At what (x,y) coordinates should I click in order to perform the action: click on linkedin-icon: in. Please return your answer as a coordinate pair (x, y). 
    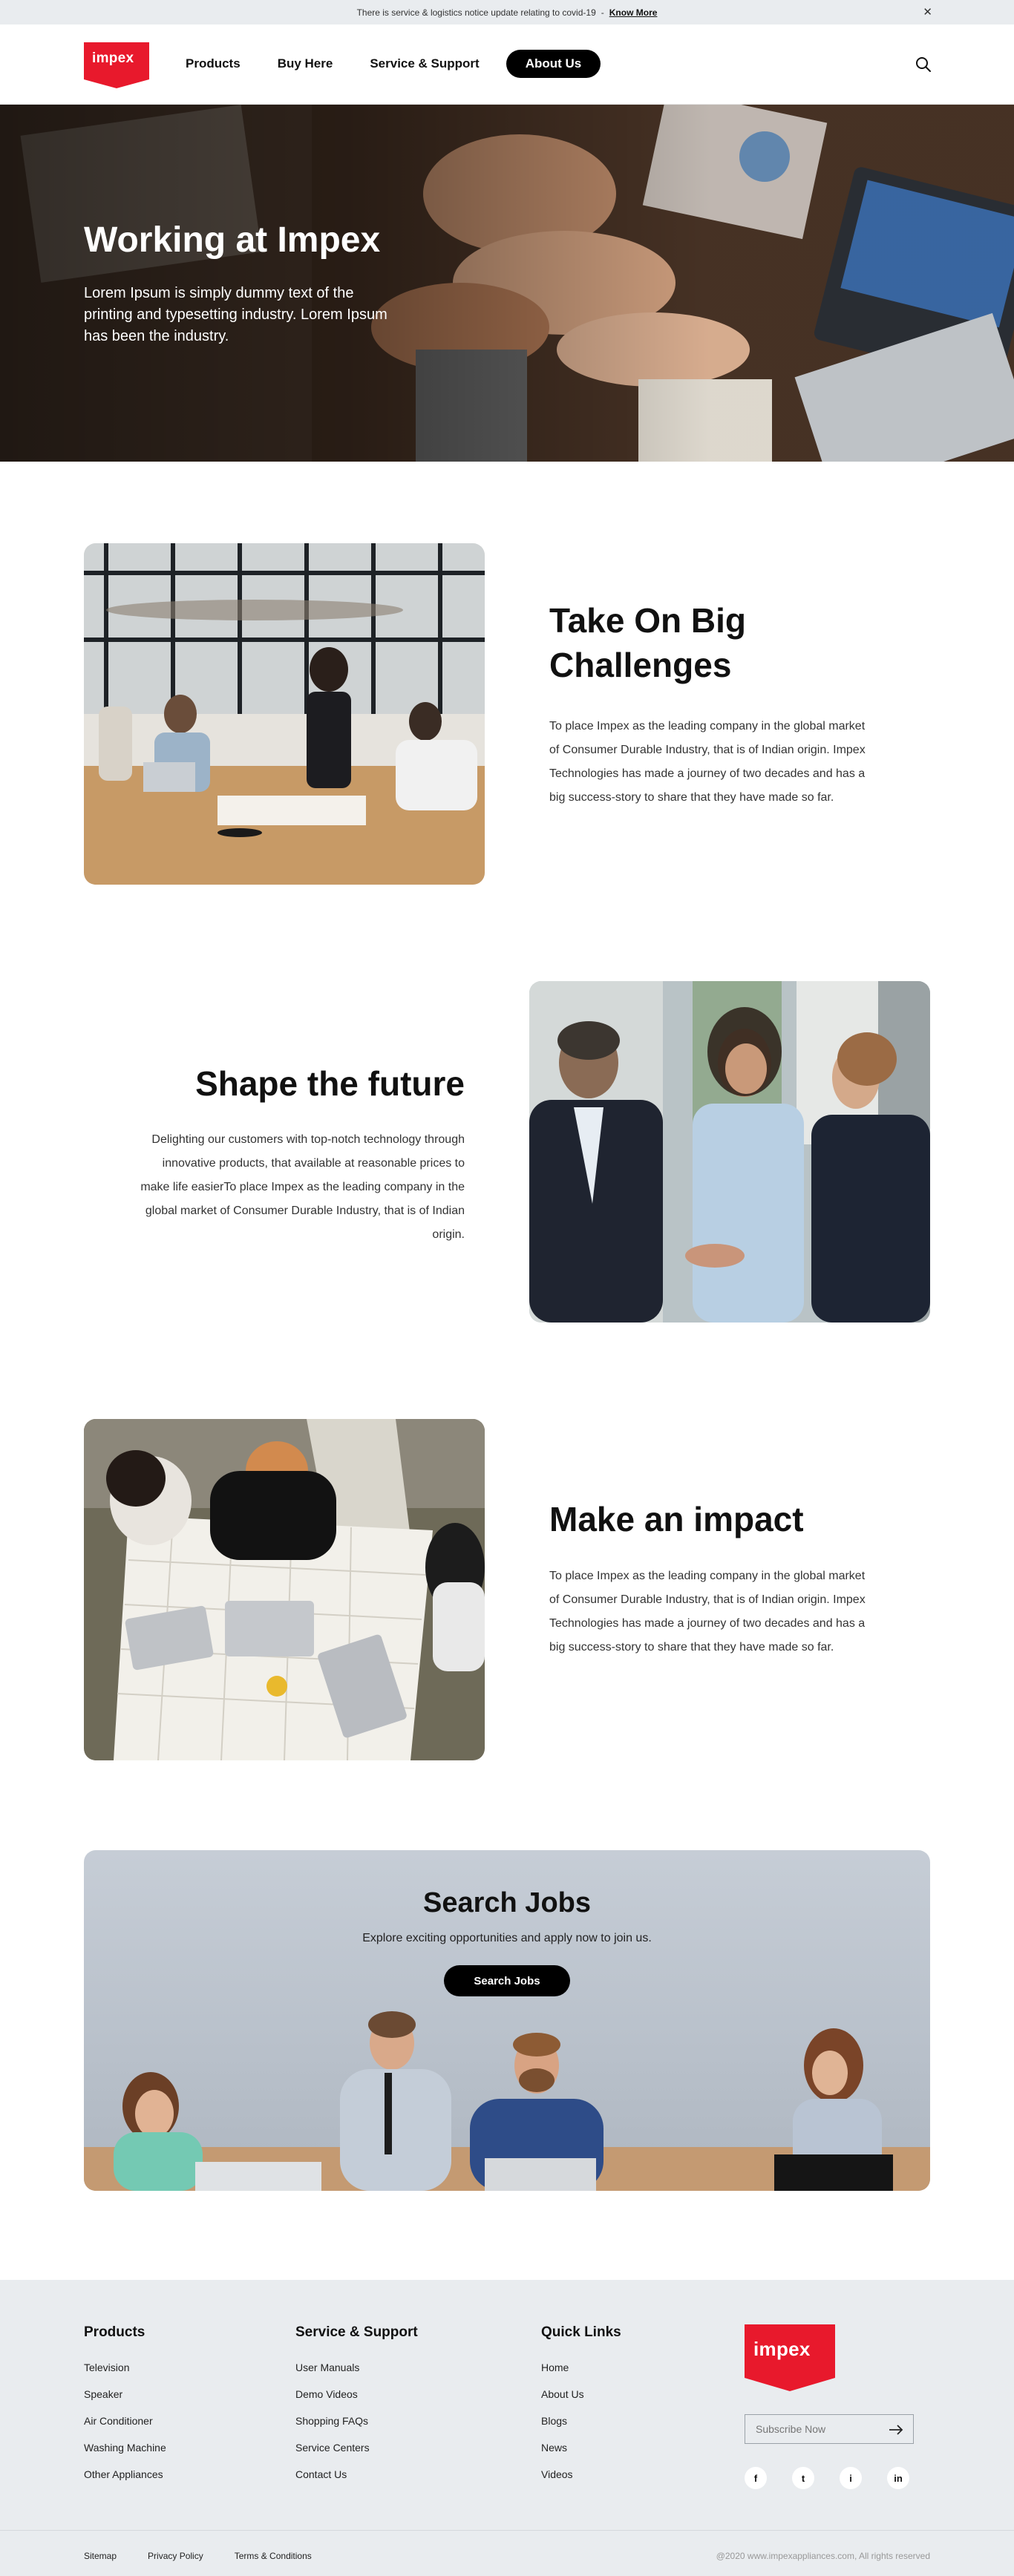
    Looking at the image, I should click on (898, 2478).